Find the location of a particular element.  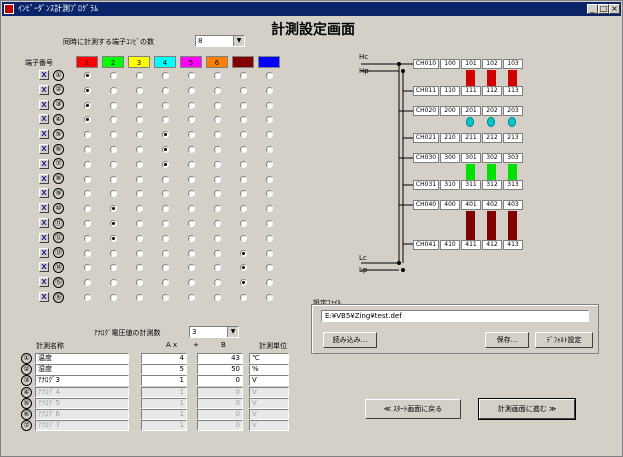

channel-bottom-cell: 312 is located at coordinates (492, 185).